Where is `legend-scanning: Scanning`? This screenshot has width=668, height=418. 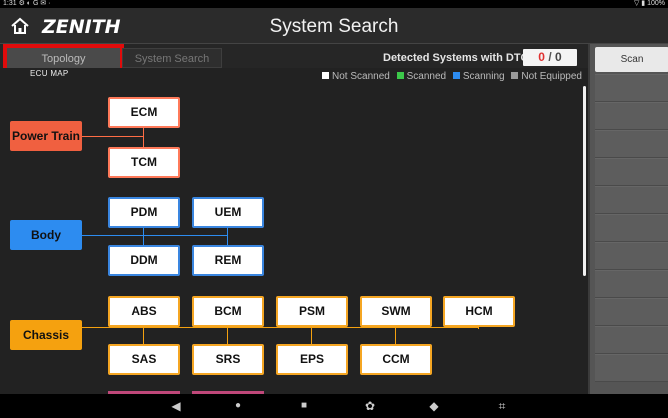
legend-scanning: Scanning is located at coordinates (483, 76).